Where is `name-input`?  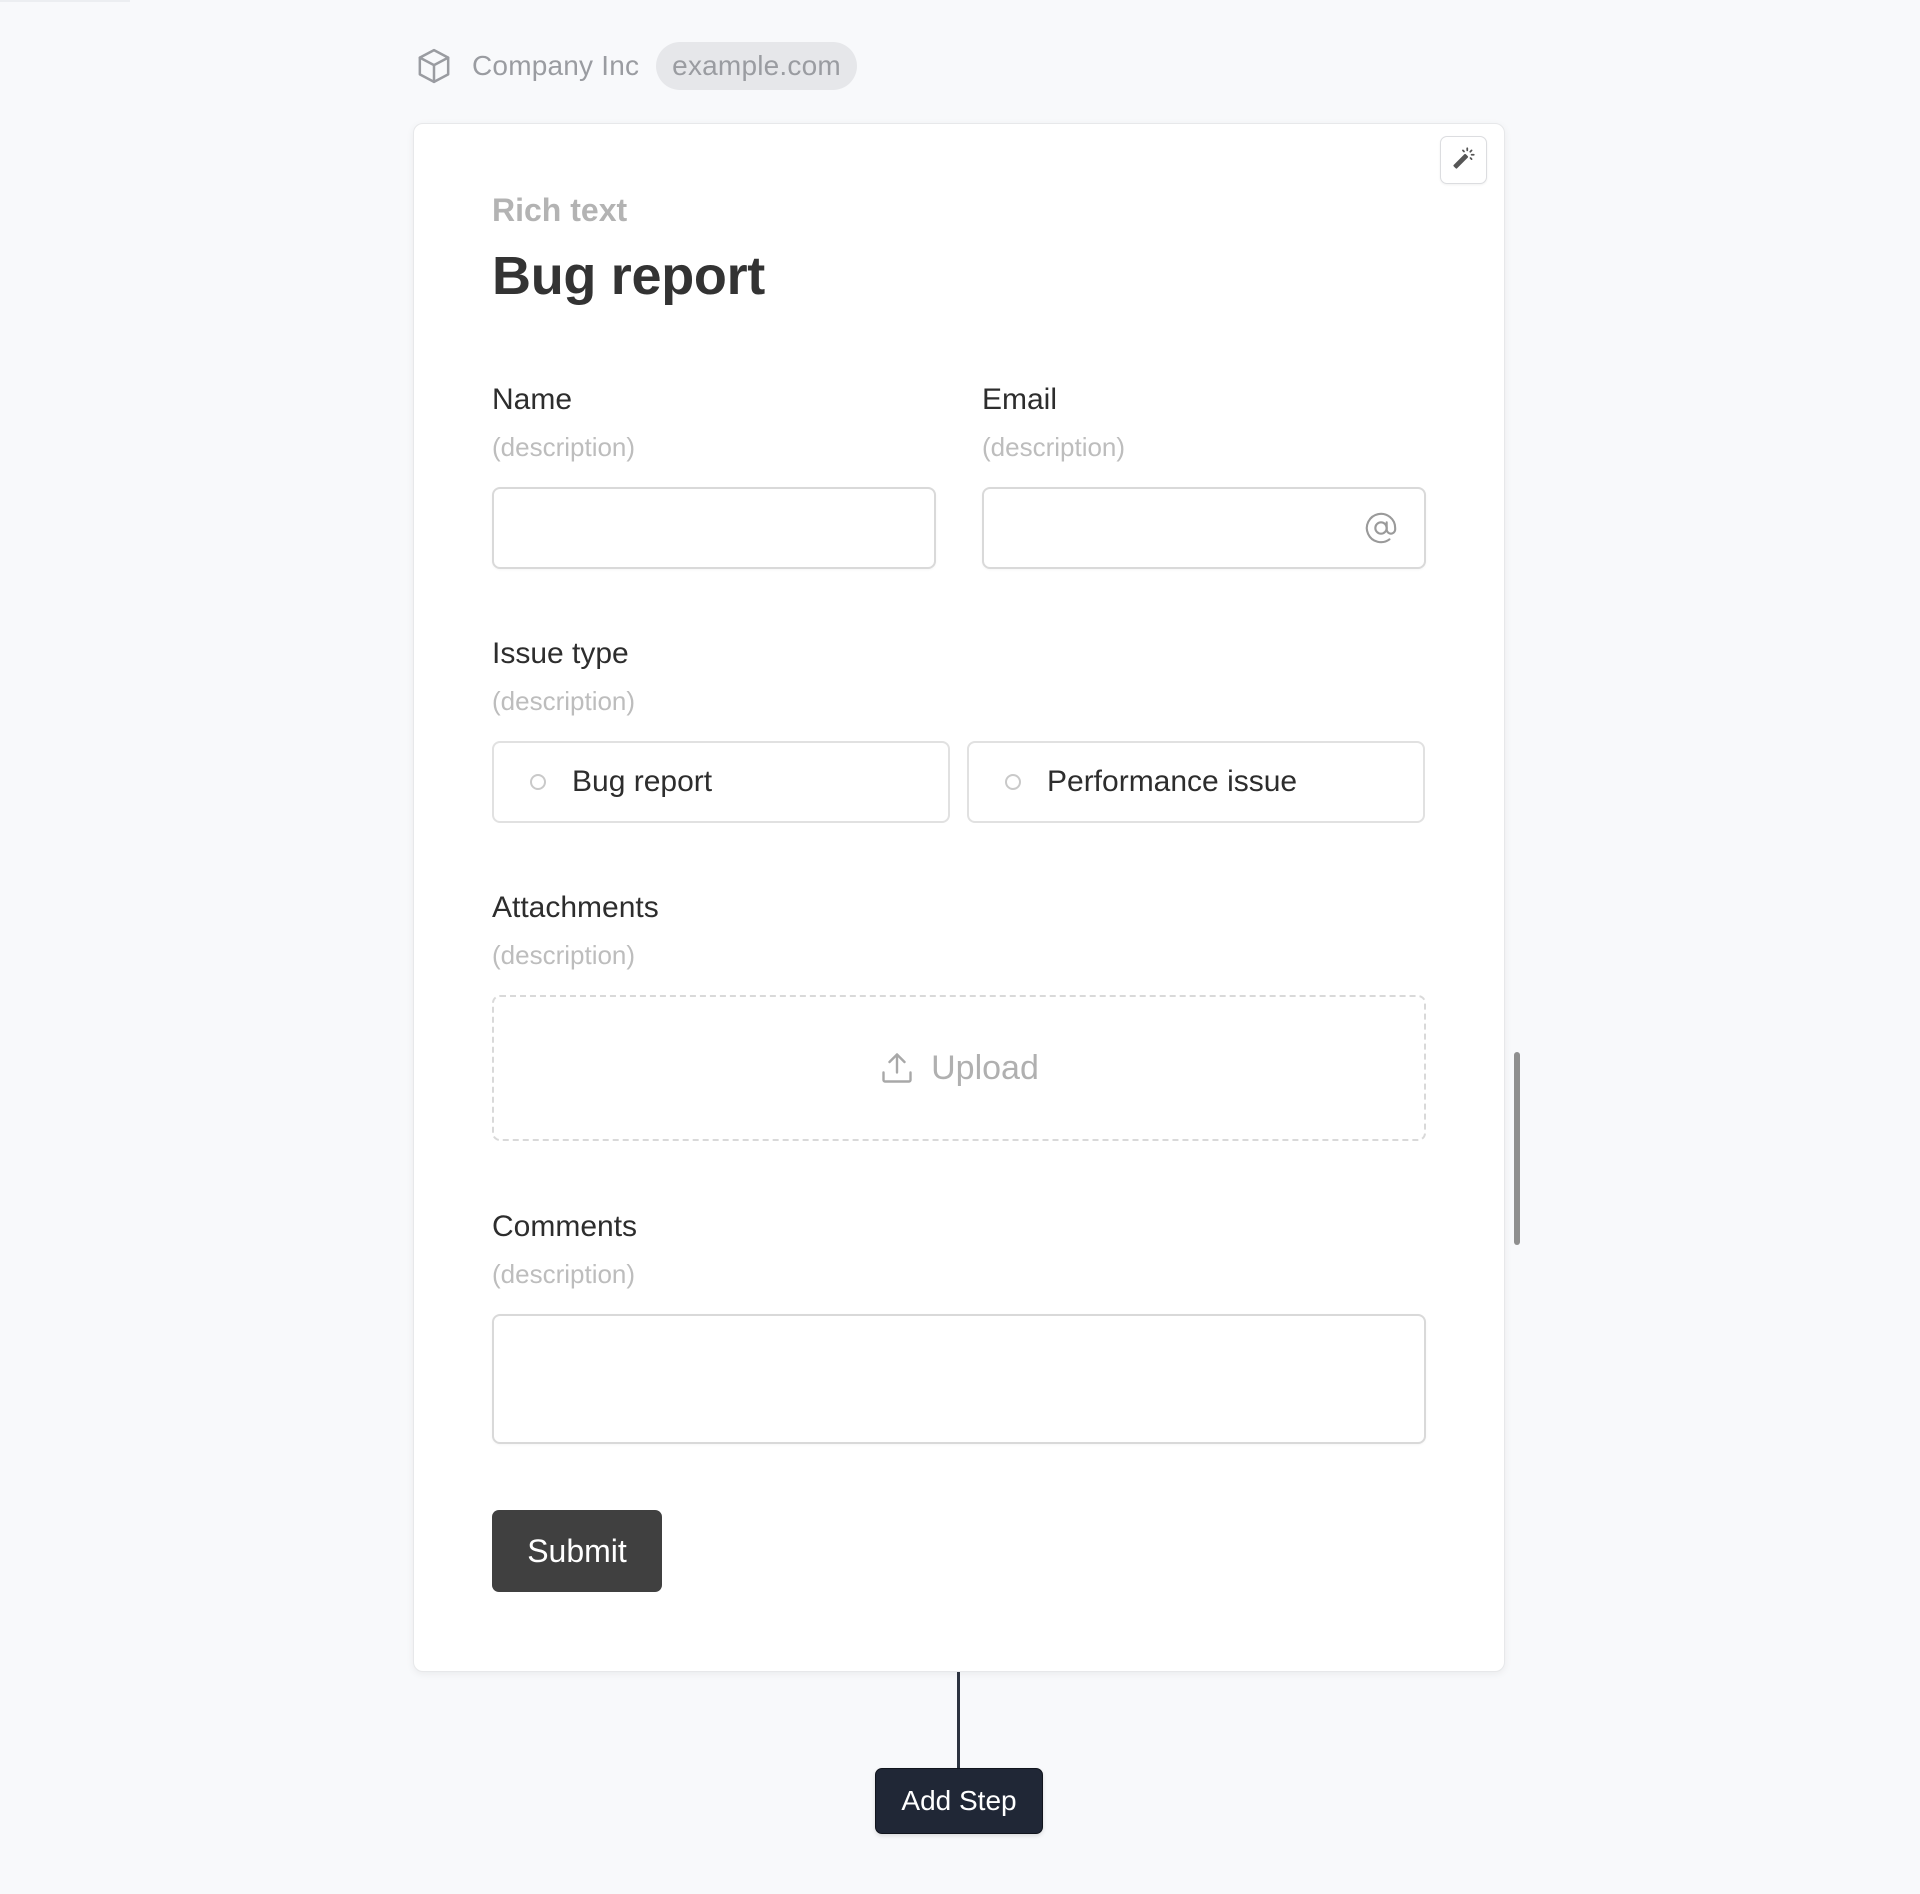
name-input is located at coordinates (714, 528).